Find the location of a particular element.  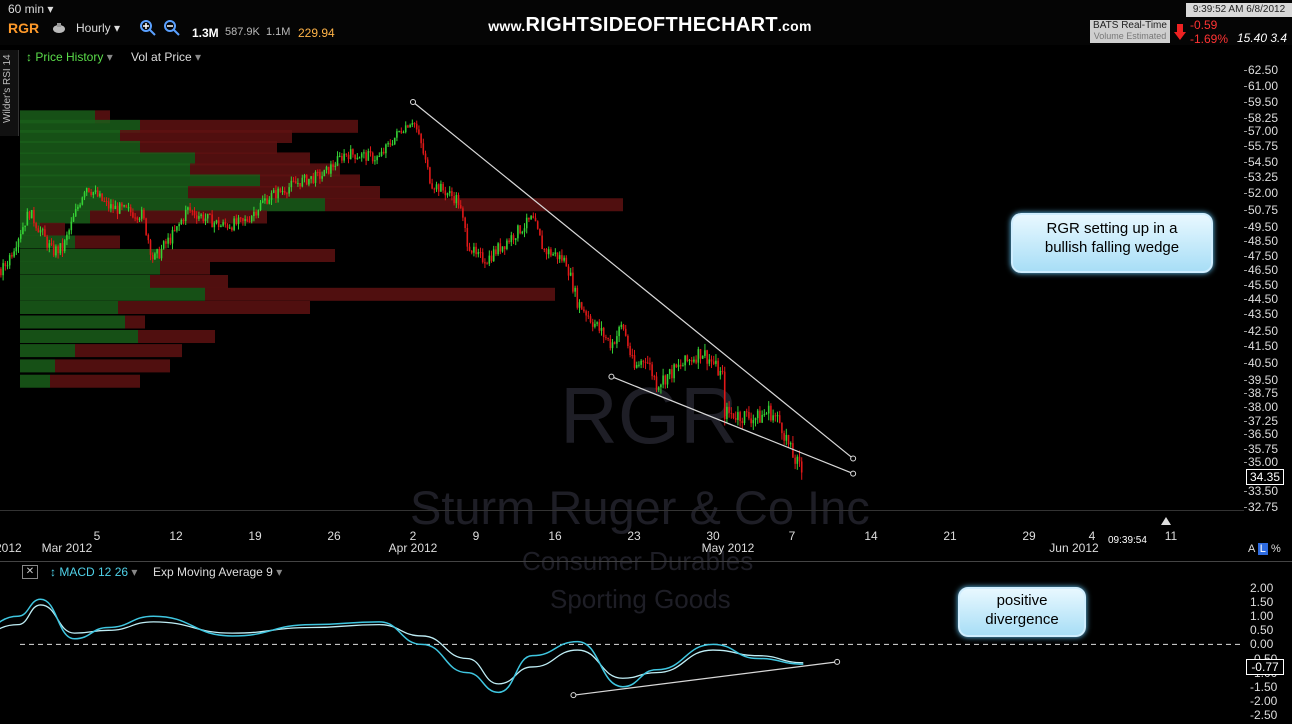

macd-legend: ↕ MACD 12 26 ▾ is located at coordinates (93, 572).